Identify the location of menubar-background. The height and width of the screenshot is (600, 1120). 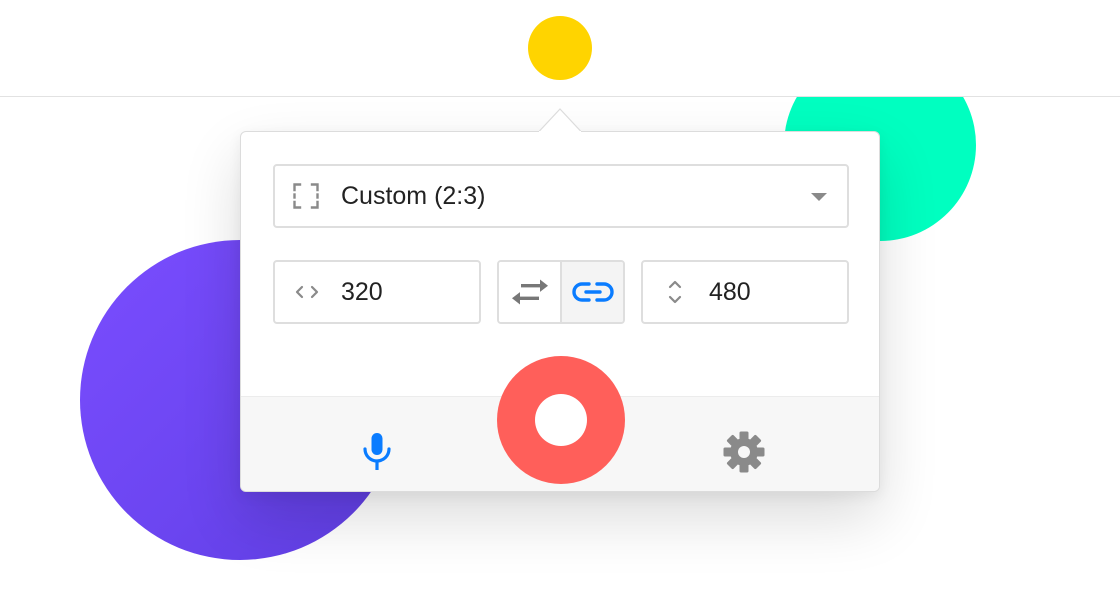
(880, 68).